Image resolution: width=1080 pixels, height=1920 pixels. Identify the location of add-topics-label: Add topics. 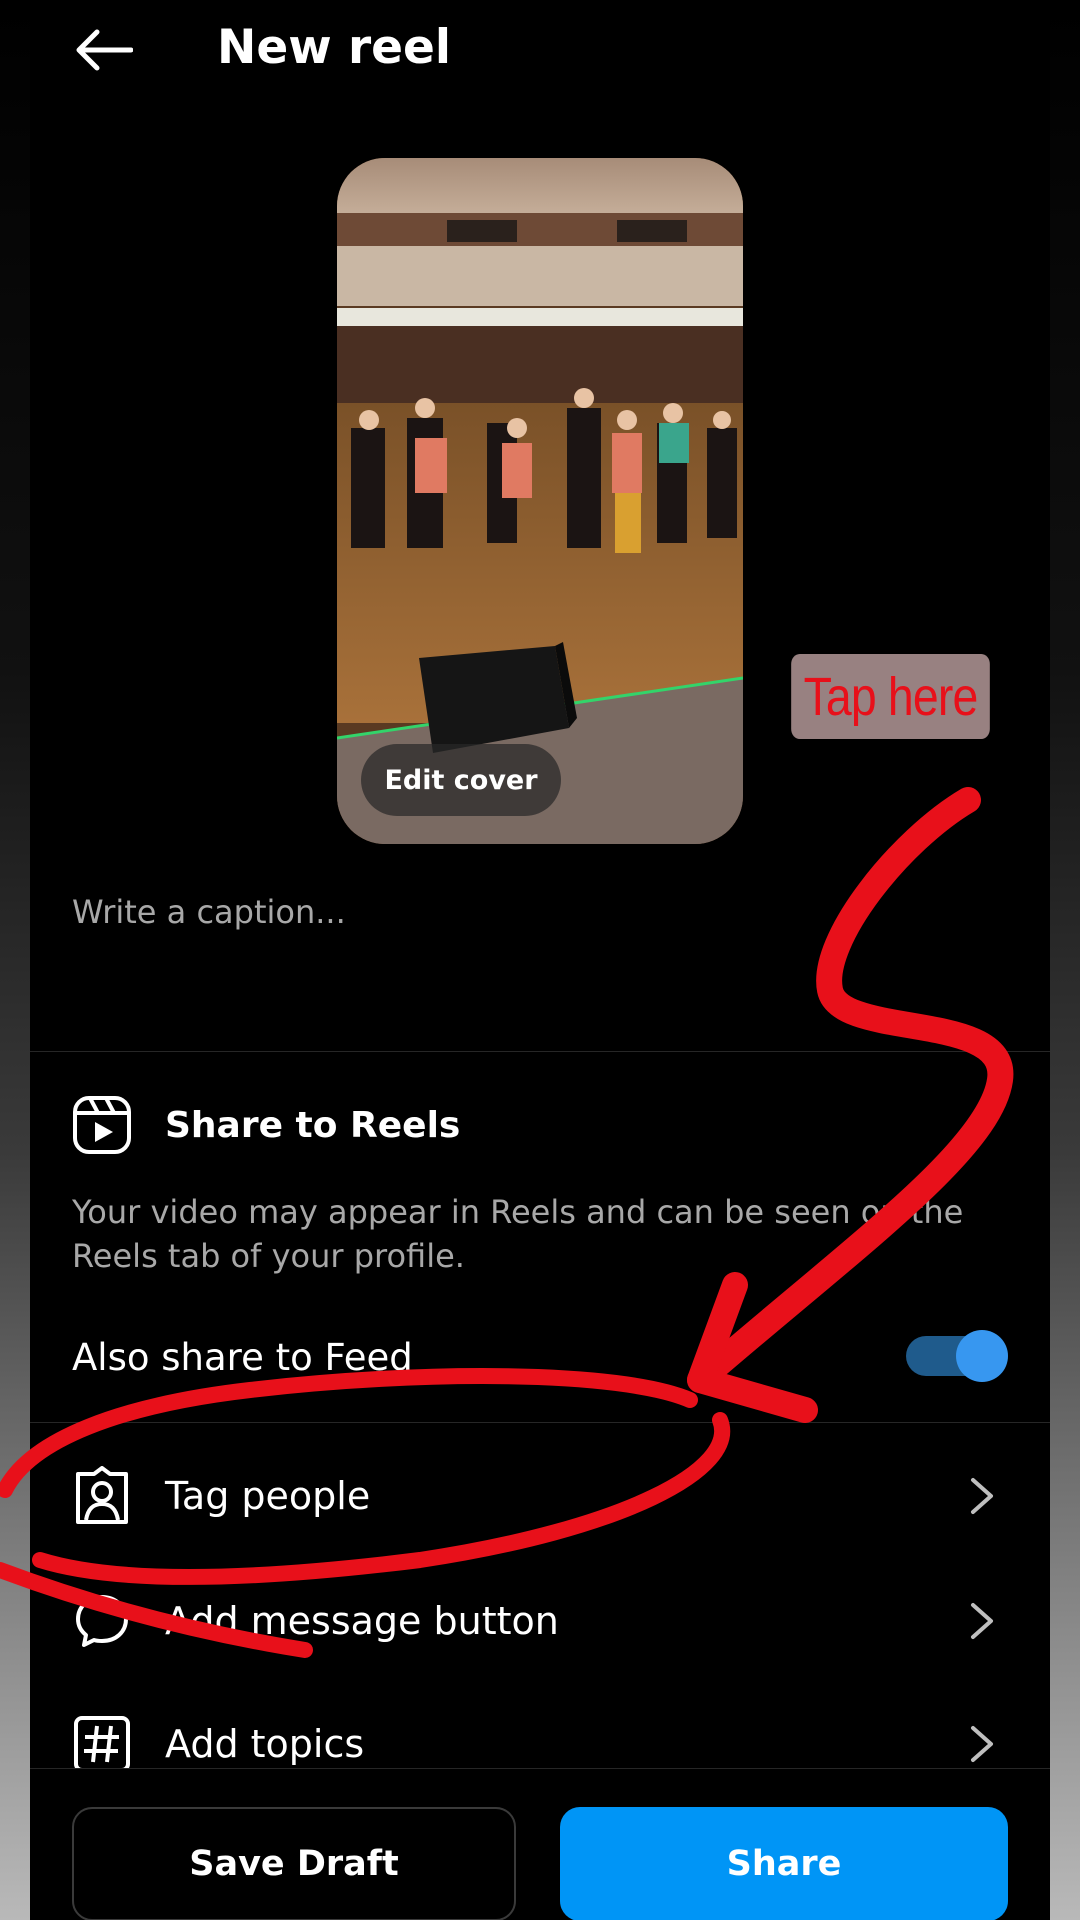
(265, 1744).